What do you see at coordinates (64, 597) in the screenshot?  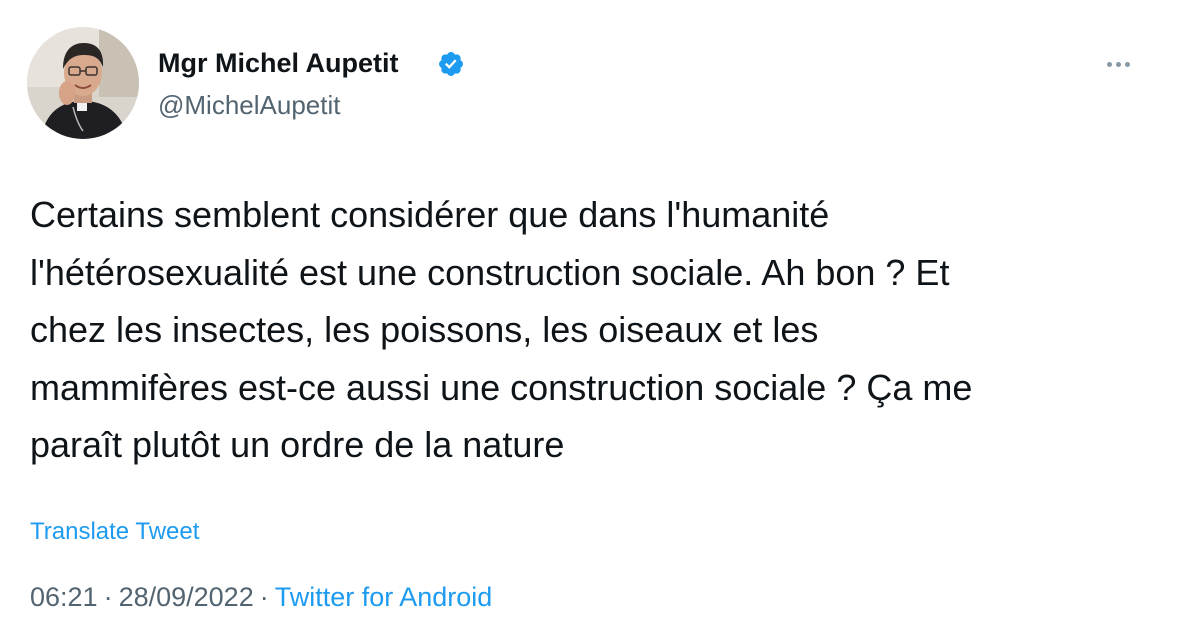 I see `tweet-time: 06:21` at bounding box center [64, 597].